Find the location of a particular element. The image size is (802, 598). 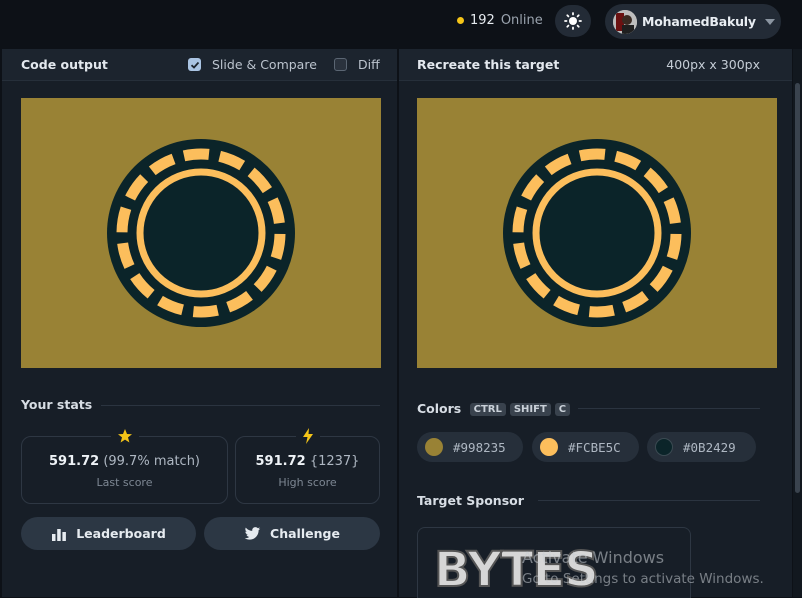

high-score-count: {1237} is located at coordinates (334, 461).